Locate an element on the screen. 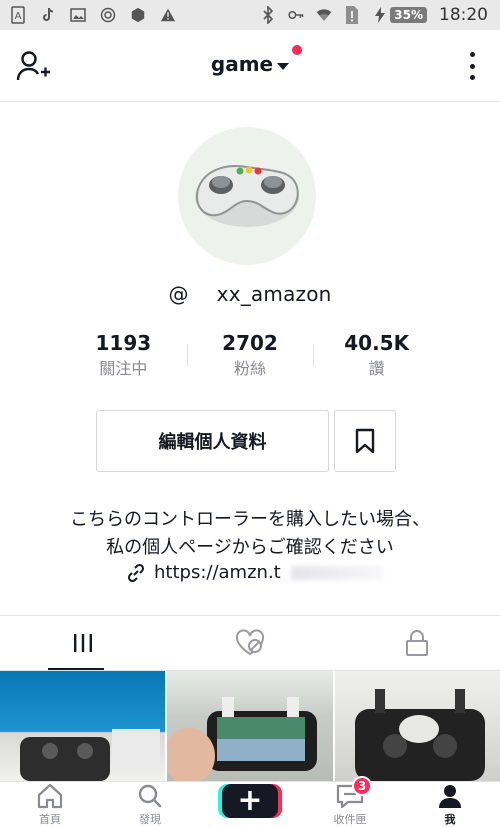 The image size is (500, 827). video-grid is located at coordinates (250, 726).